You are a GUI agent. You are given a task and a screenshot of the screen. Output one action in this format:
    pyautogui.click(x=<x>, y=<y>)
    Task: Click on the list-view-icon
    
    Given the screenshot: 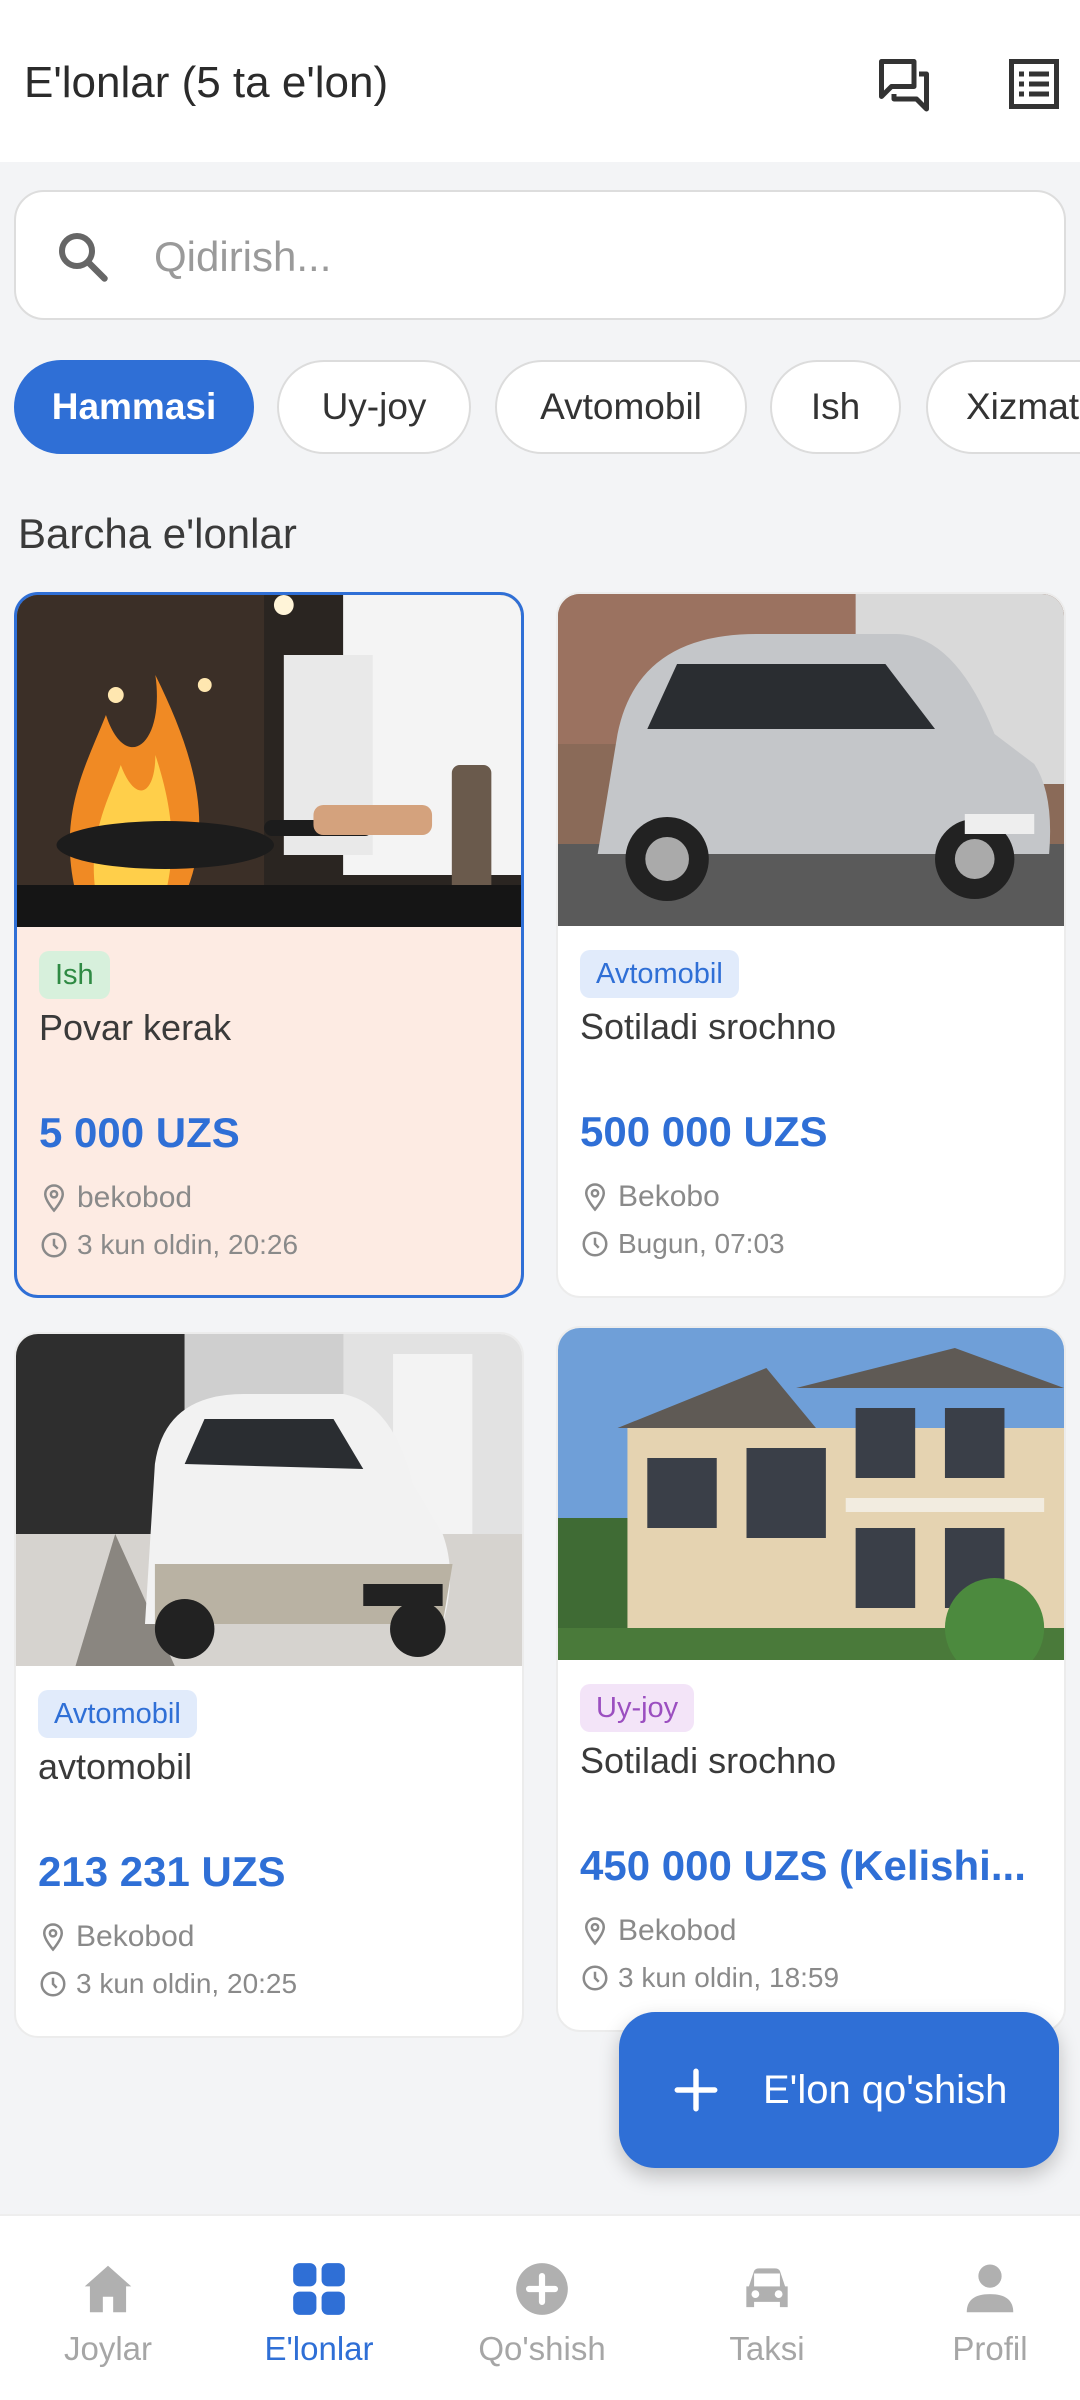 What is the action you would take?
    pyautogui.click(x=1034, y=84)
    